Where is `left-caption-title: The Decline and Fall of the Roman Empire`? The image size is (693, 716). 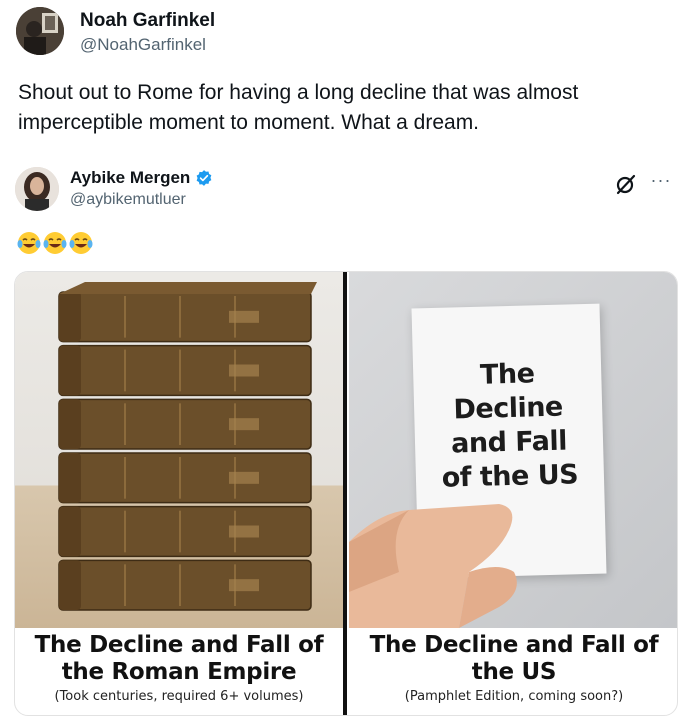
left-caption-title: The Decline and Fall of the Roman Empire is located at coordinates (179, 658).